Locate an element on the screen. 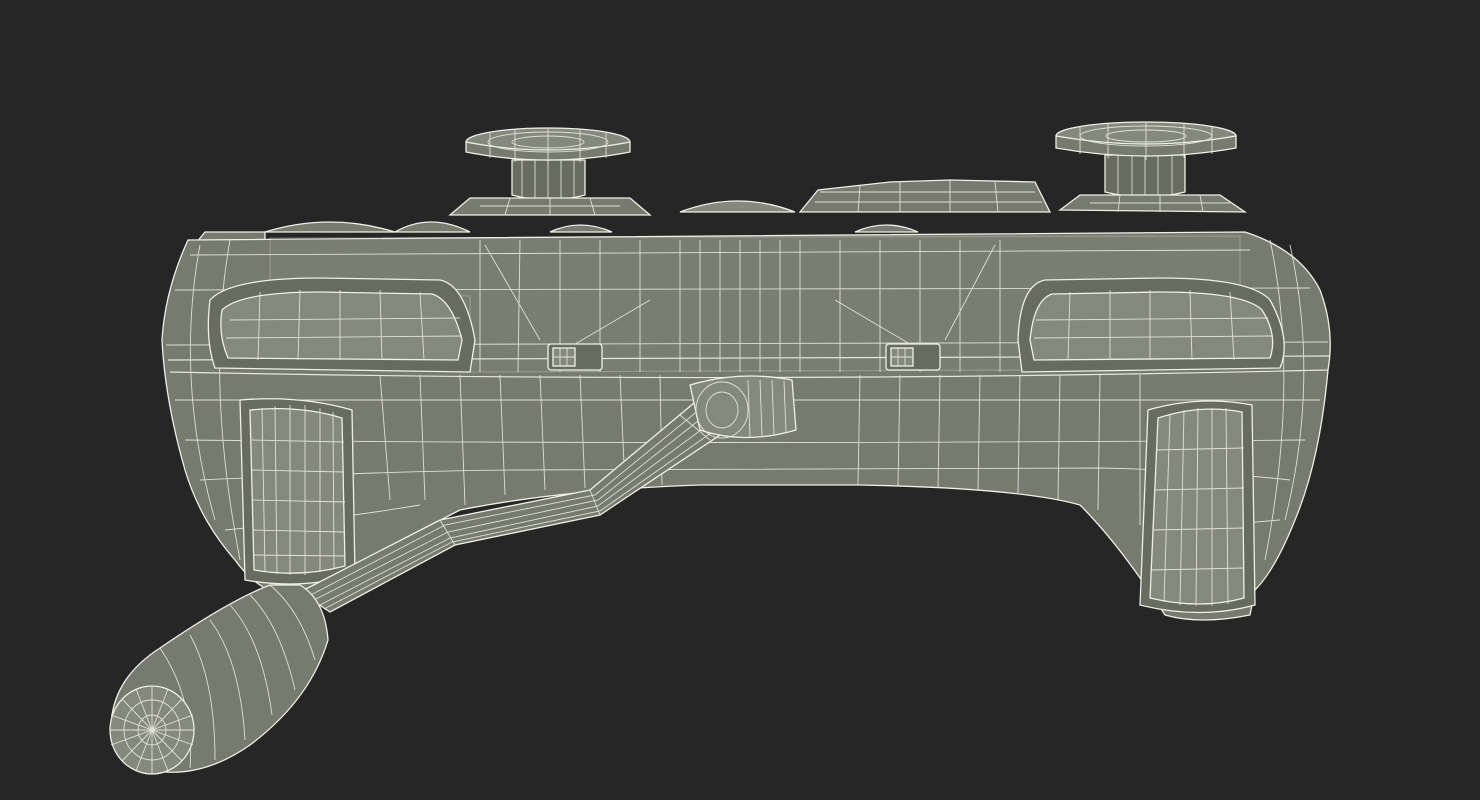  right-bumper is located at coordinates (1151, 325).